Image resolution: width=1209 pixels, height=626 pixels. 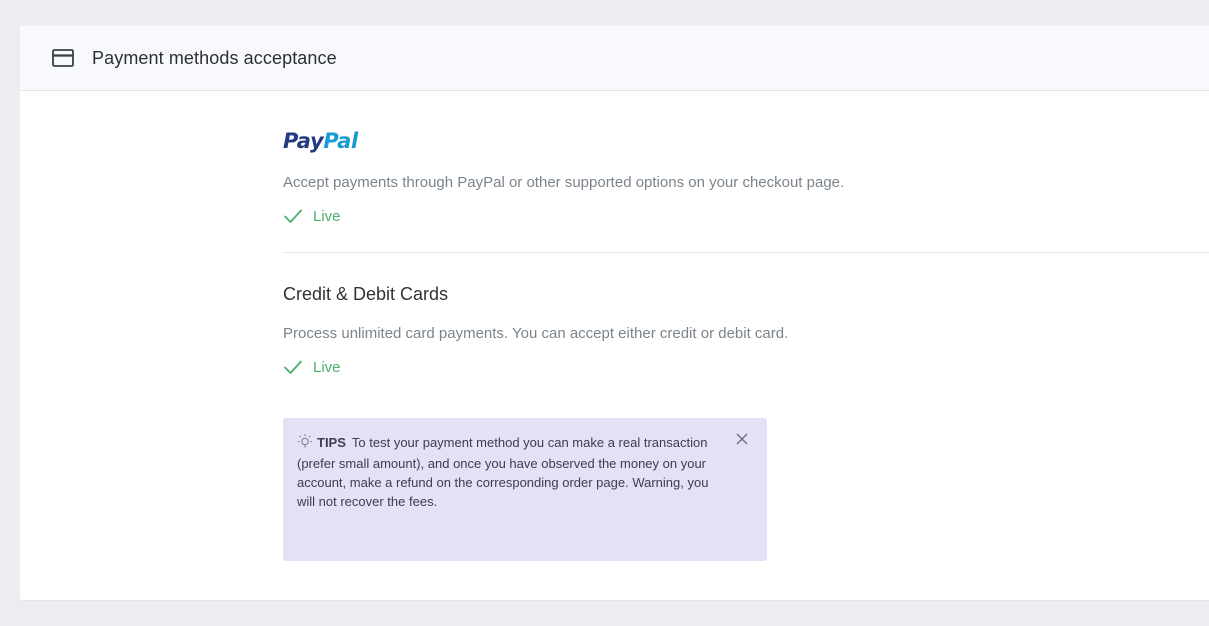 I want to click on tips-label: TIPS, so click(x=331, y=442).